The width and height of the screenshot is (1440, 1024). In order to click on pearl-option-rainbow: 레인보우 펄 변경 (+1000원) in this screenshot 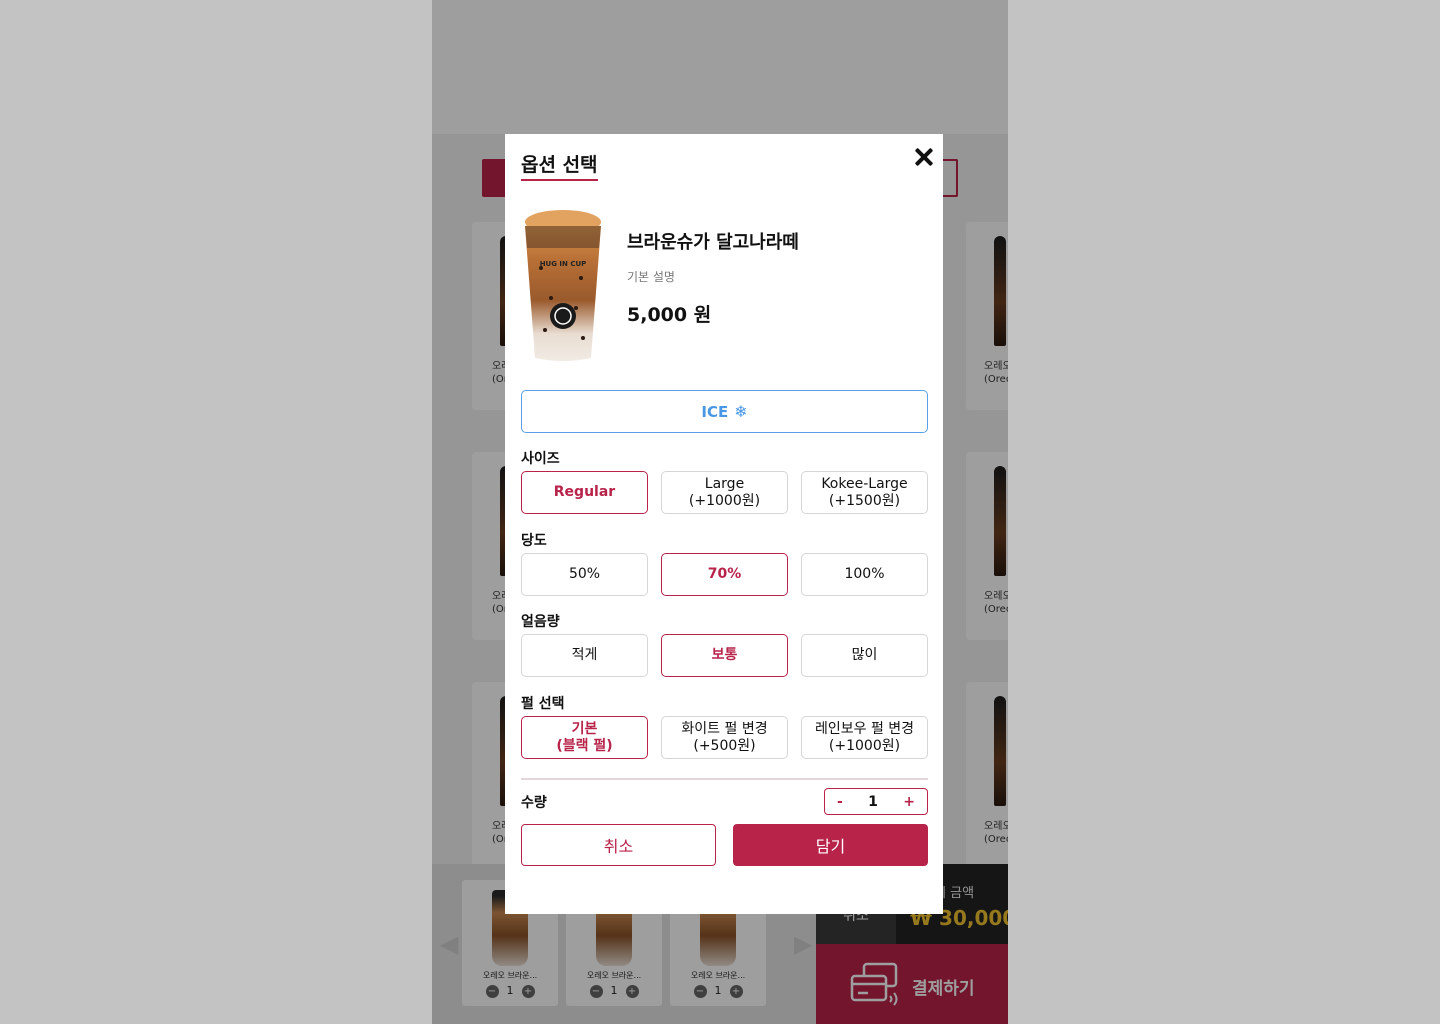, I will do `click(864, 737)`.